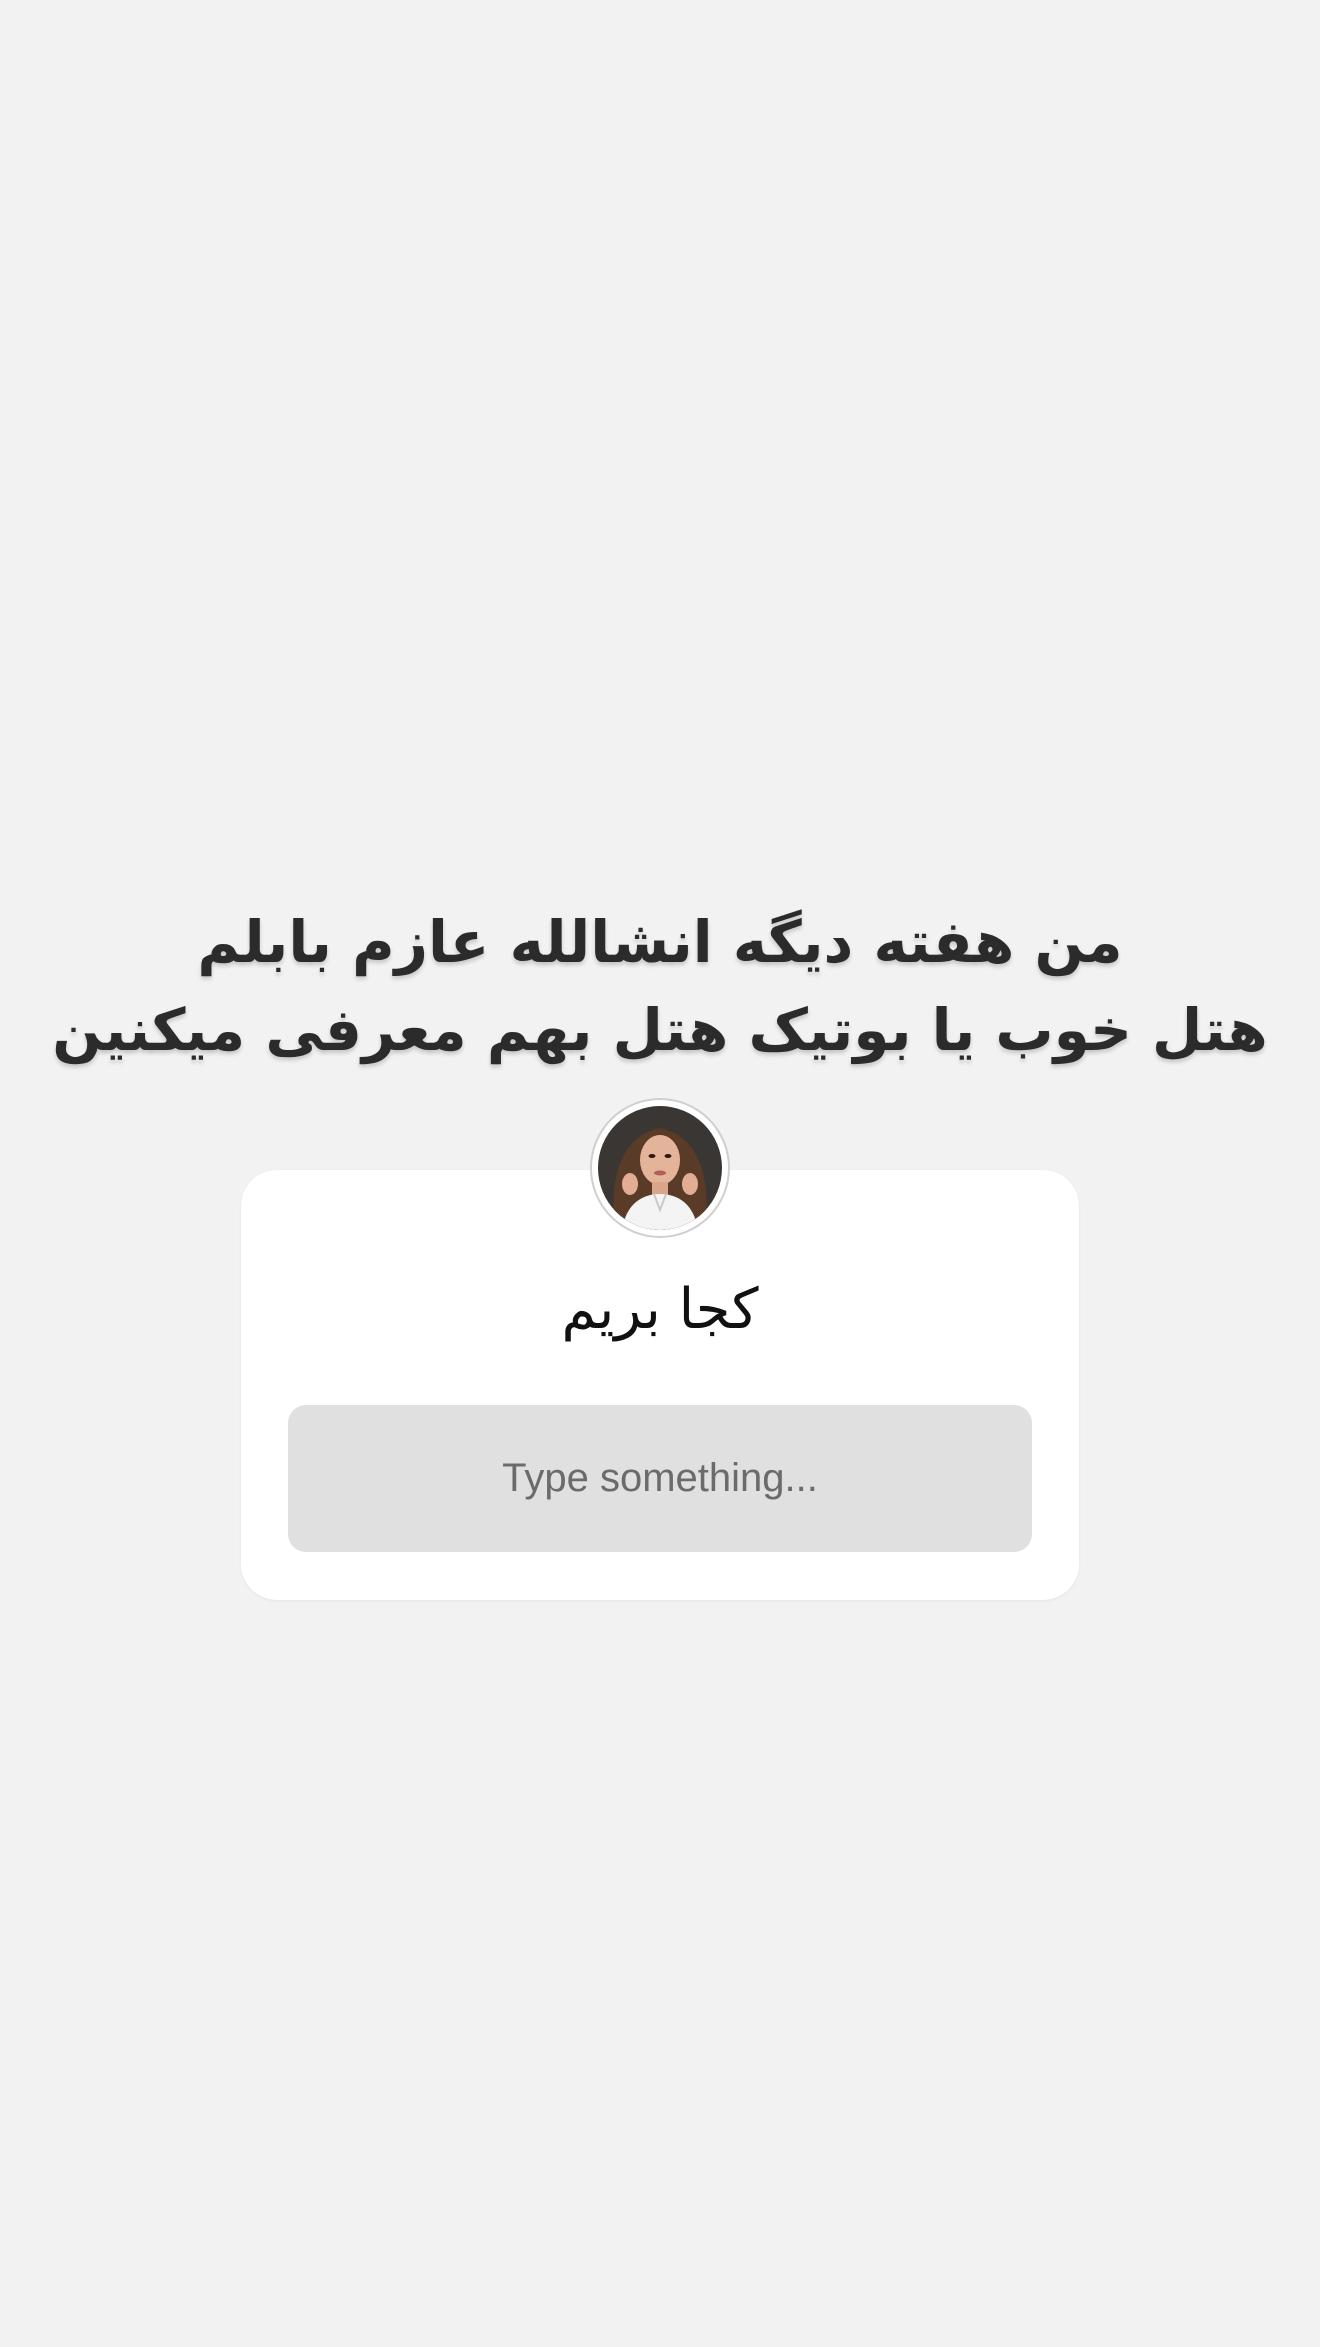  Describe the element at coordinates (660, 1030) in the screenshot. I see `caption-line-2: هتل خوب یا بوتیک هتل بهم معرفی میکنین` at that location.